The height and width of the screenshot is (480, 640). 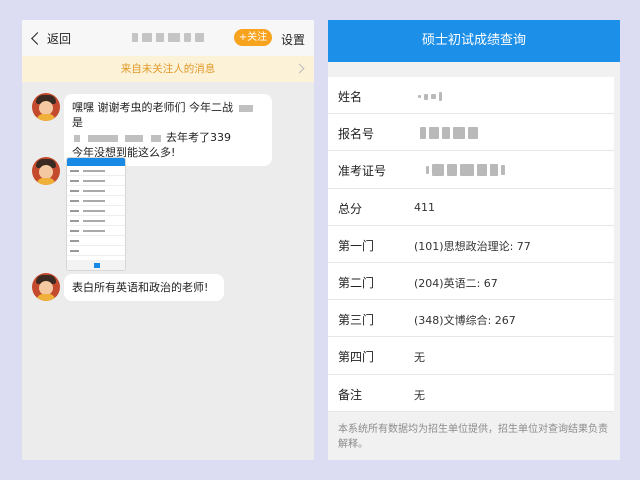 I want to click on message-text: 是, so click(x=77, y=122).